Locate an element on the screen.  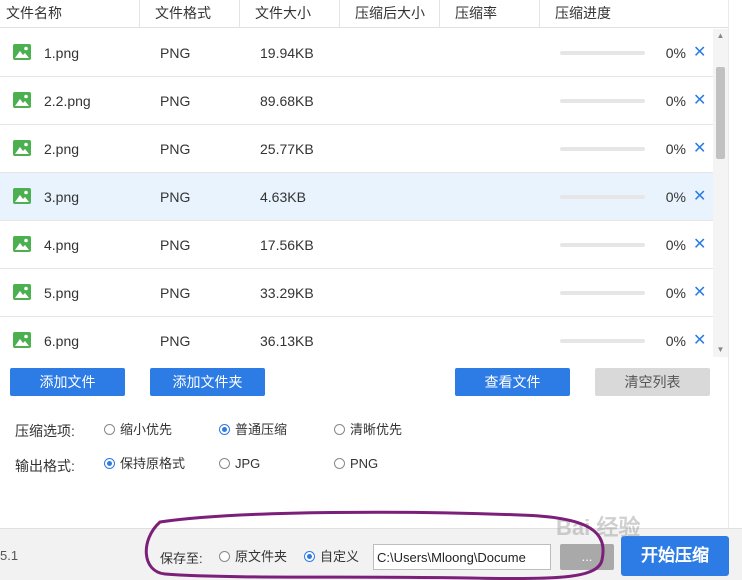
save-option-custom: 自定义 is located at coordinates (331, 557).